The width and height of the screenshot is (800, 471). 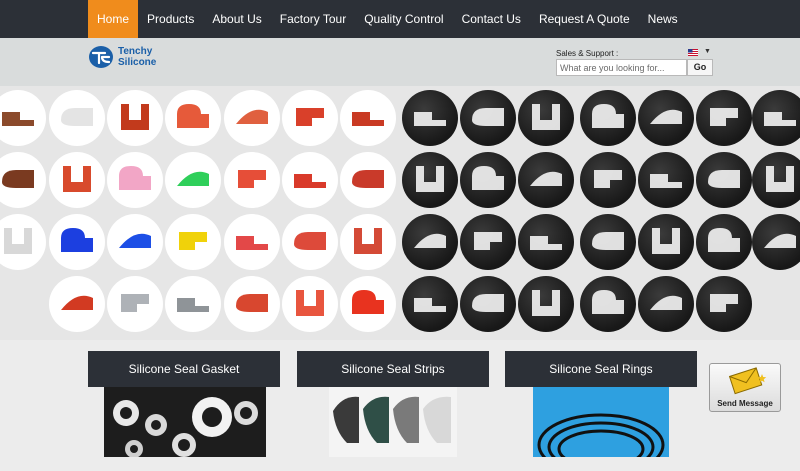 I want to click on gasket-product-image, so click(x=185, y=422).